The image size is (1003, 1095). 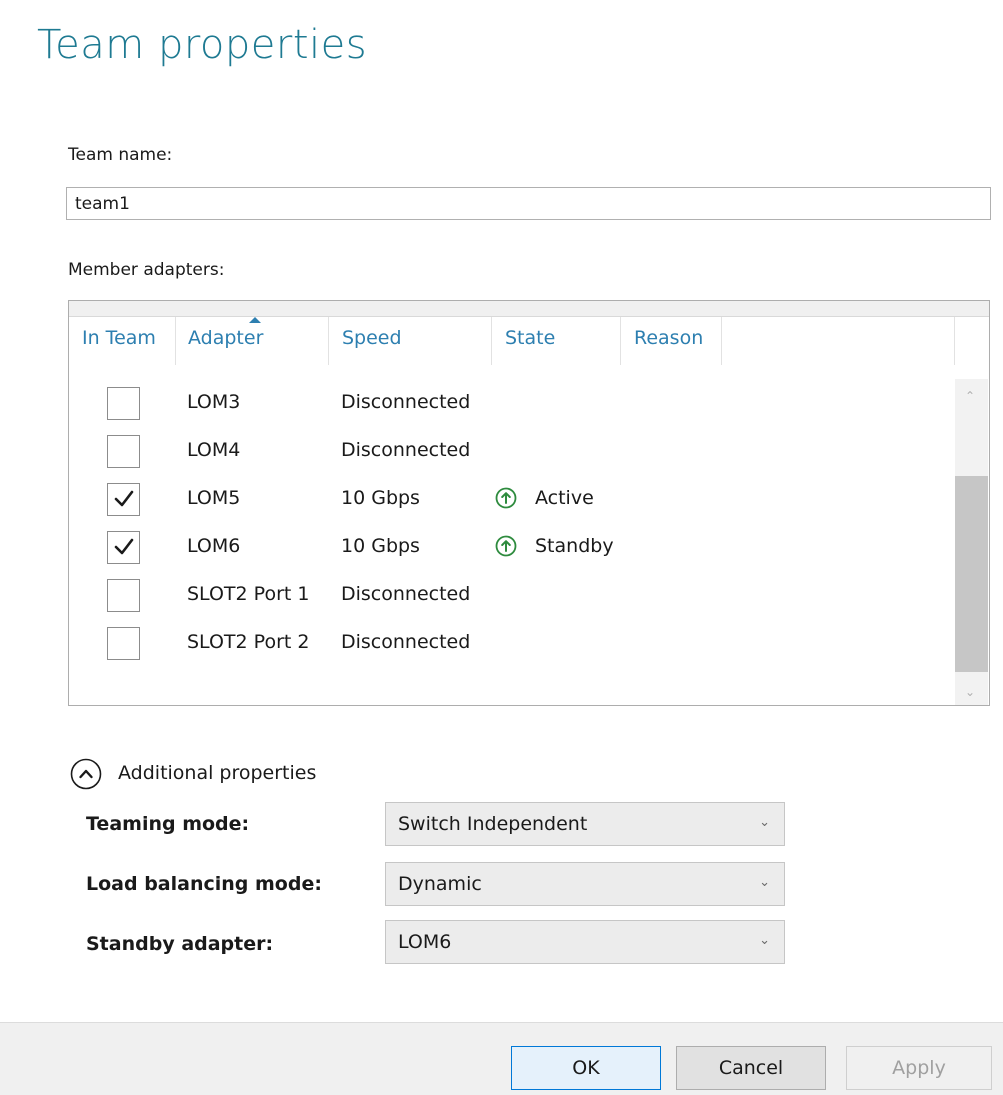 I want to click on adapter-name: LOM3, so click(x=214, y=402).